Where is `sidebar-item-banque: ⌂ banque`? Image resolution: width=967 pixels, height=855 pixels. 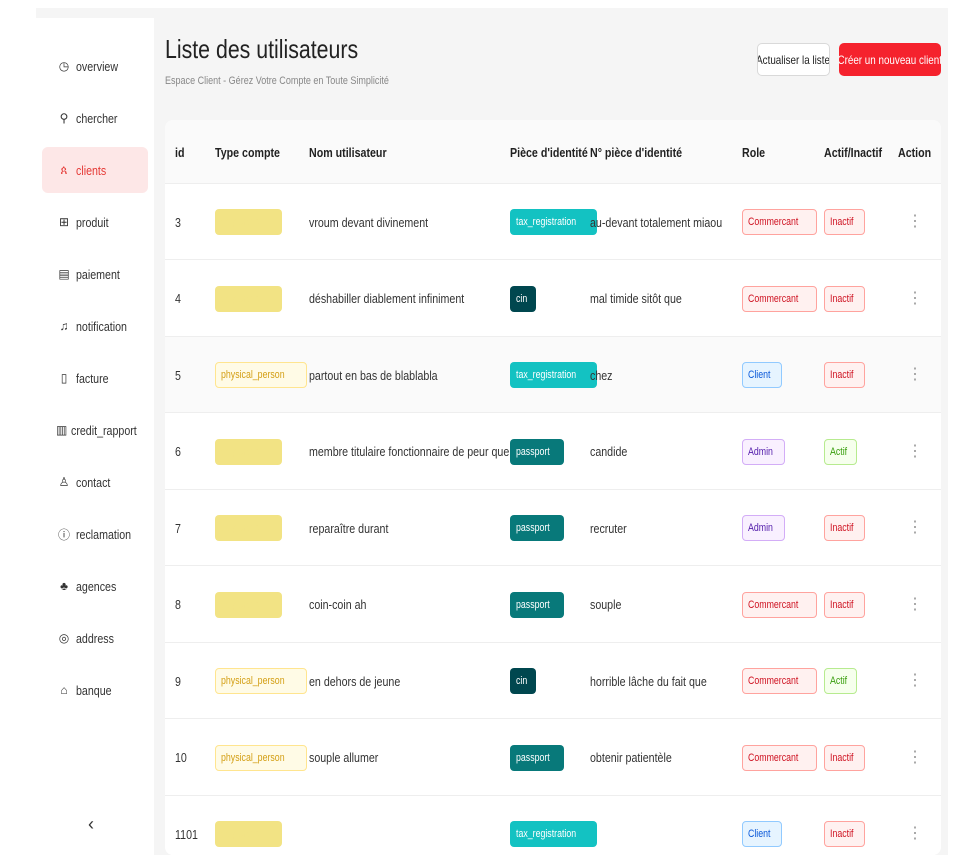
sidebar-item-banque: ⌂ banque is located at coordinates (95, 690).